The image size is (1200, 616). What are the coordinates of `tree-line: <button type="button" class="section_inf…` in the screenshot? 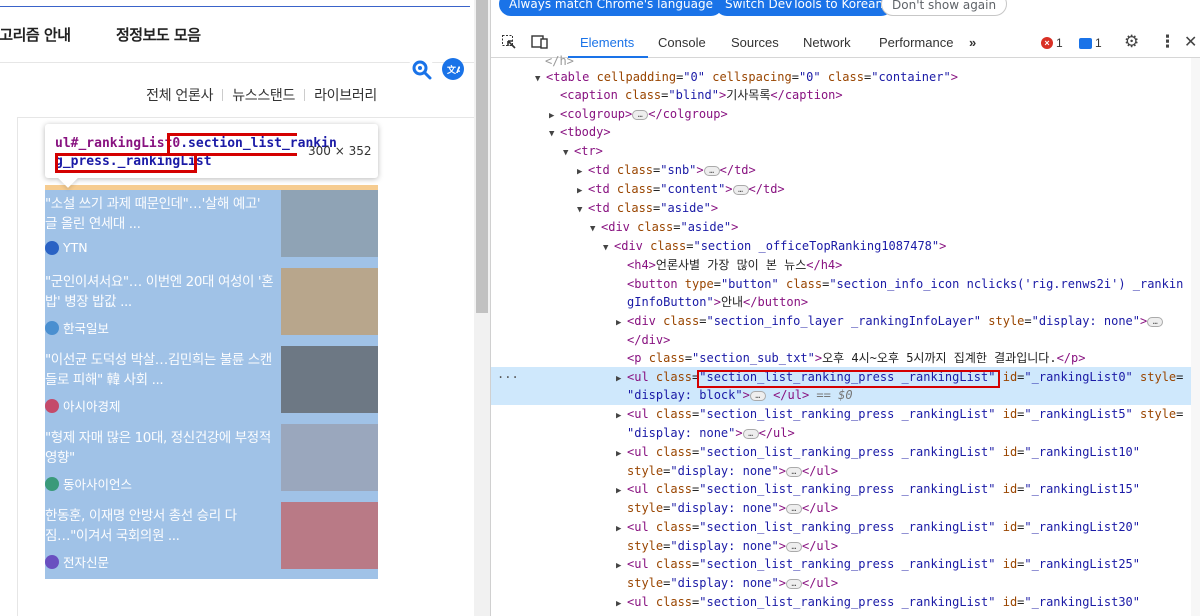 It's located at (905, 284).